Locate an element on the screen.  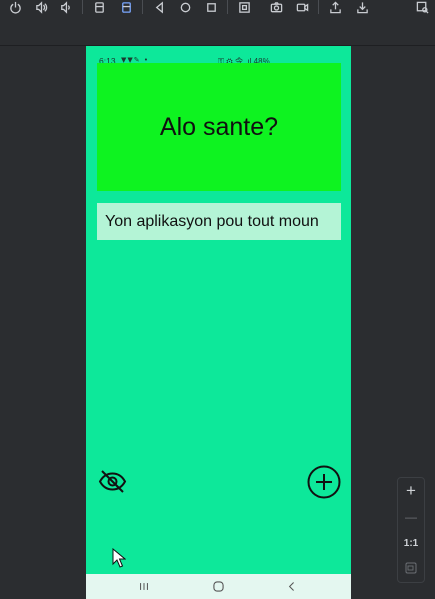
hero-banner: Alo sante? is located at coordinates (219, 127).